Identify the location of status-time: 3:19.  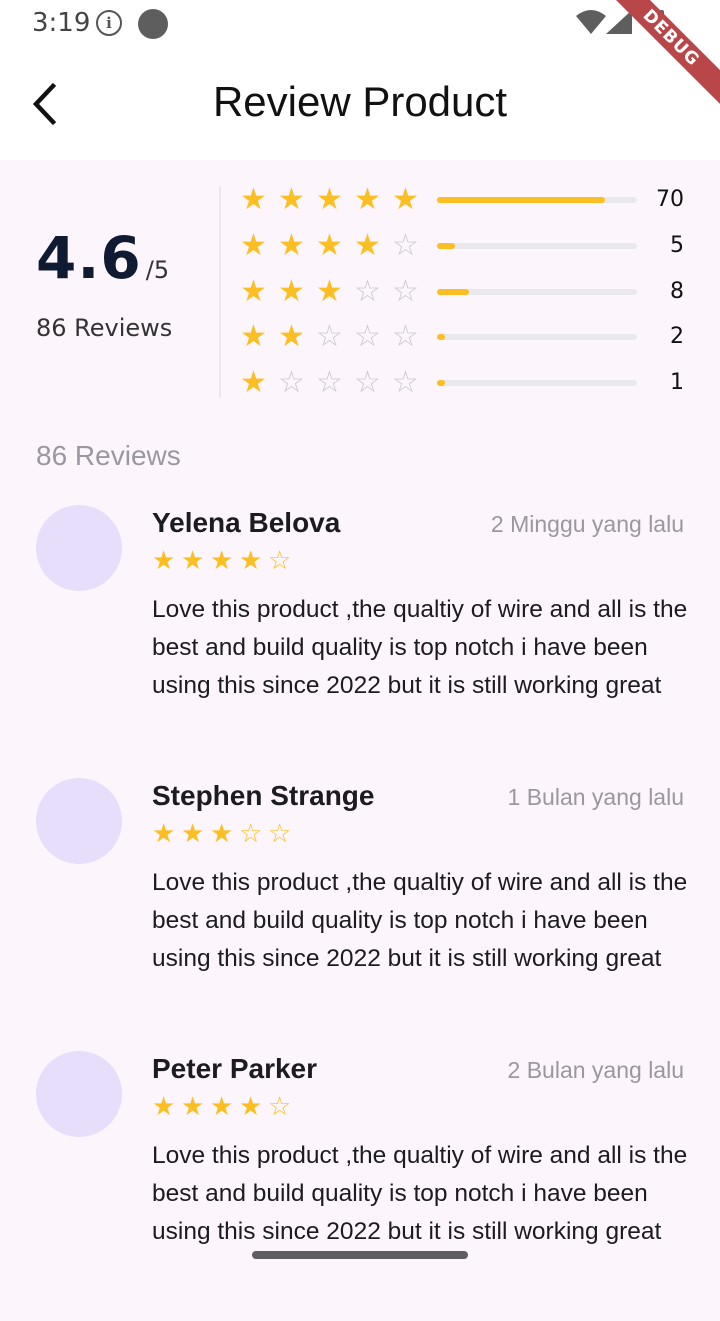
(61, 23).